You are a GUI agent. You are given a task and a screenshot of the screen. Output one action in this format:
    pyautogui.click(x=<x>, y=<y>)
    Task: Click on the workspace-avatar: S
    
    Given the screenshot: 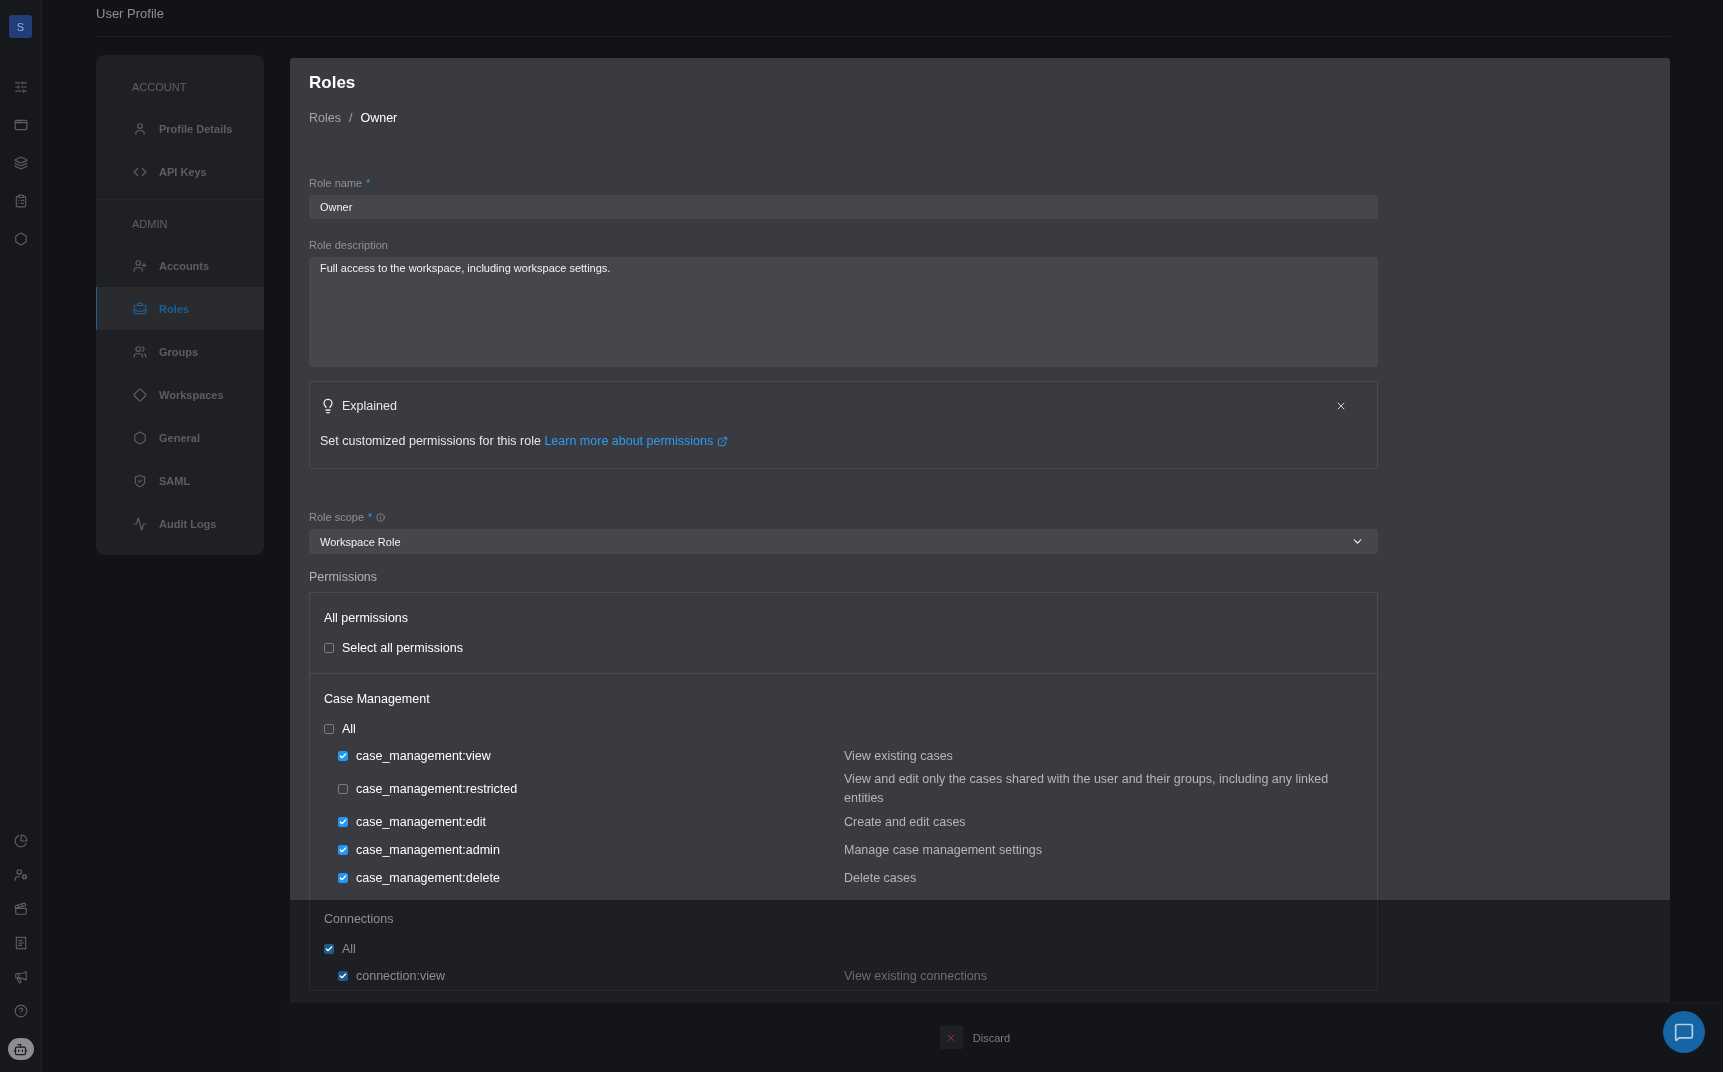 What is the action you would take?
    pyautogui.click(x=20, y=26)
    